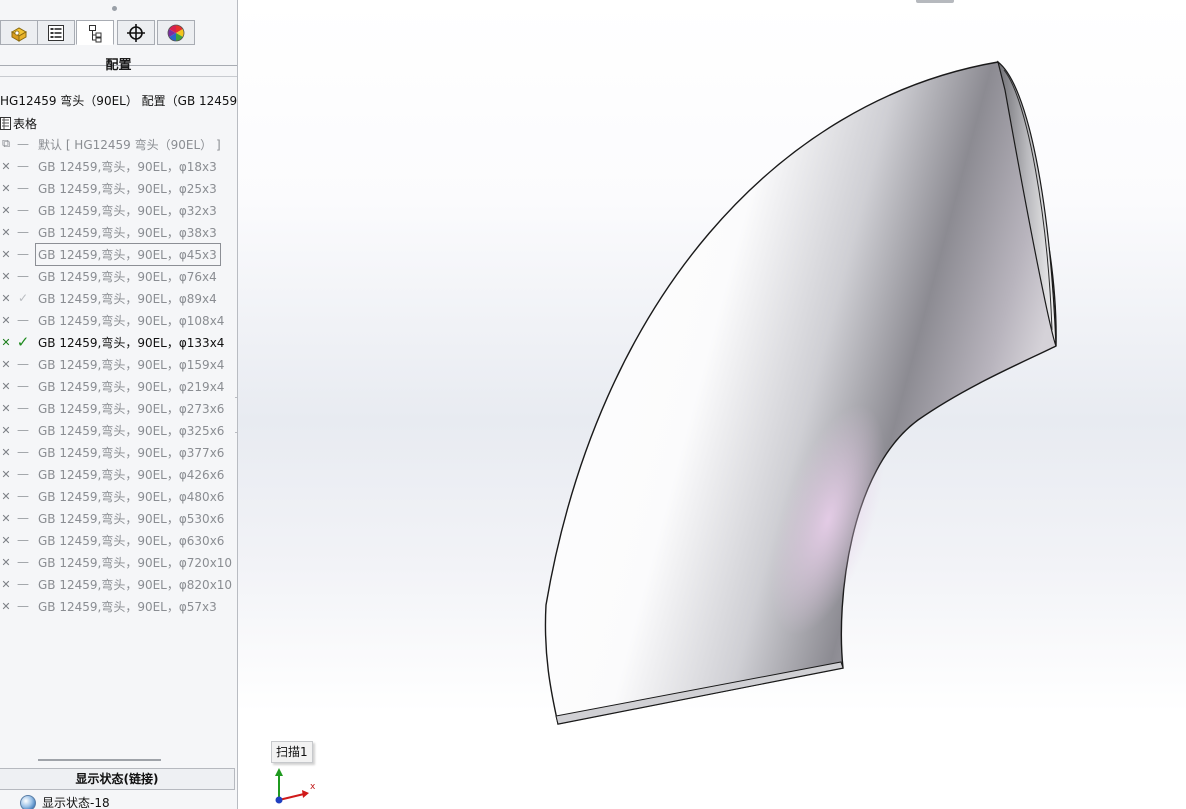 Image resolution: width=1186 pixels, height=809 pixels. I want to click on tab-property-manager, so click(56, 32).